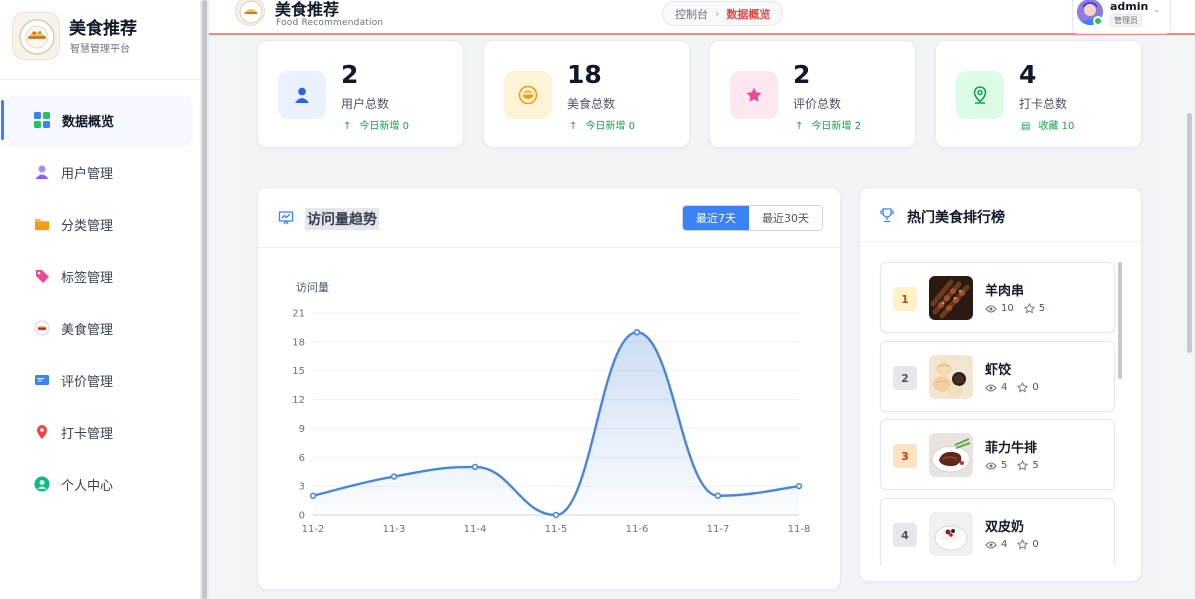 The width and height of the screenshot is (1195, 599). Describe the element at coordinates (1000, 215) in the screenshot. I see `ranking-header: 热门美食排行榜` at that location.